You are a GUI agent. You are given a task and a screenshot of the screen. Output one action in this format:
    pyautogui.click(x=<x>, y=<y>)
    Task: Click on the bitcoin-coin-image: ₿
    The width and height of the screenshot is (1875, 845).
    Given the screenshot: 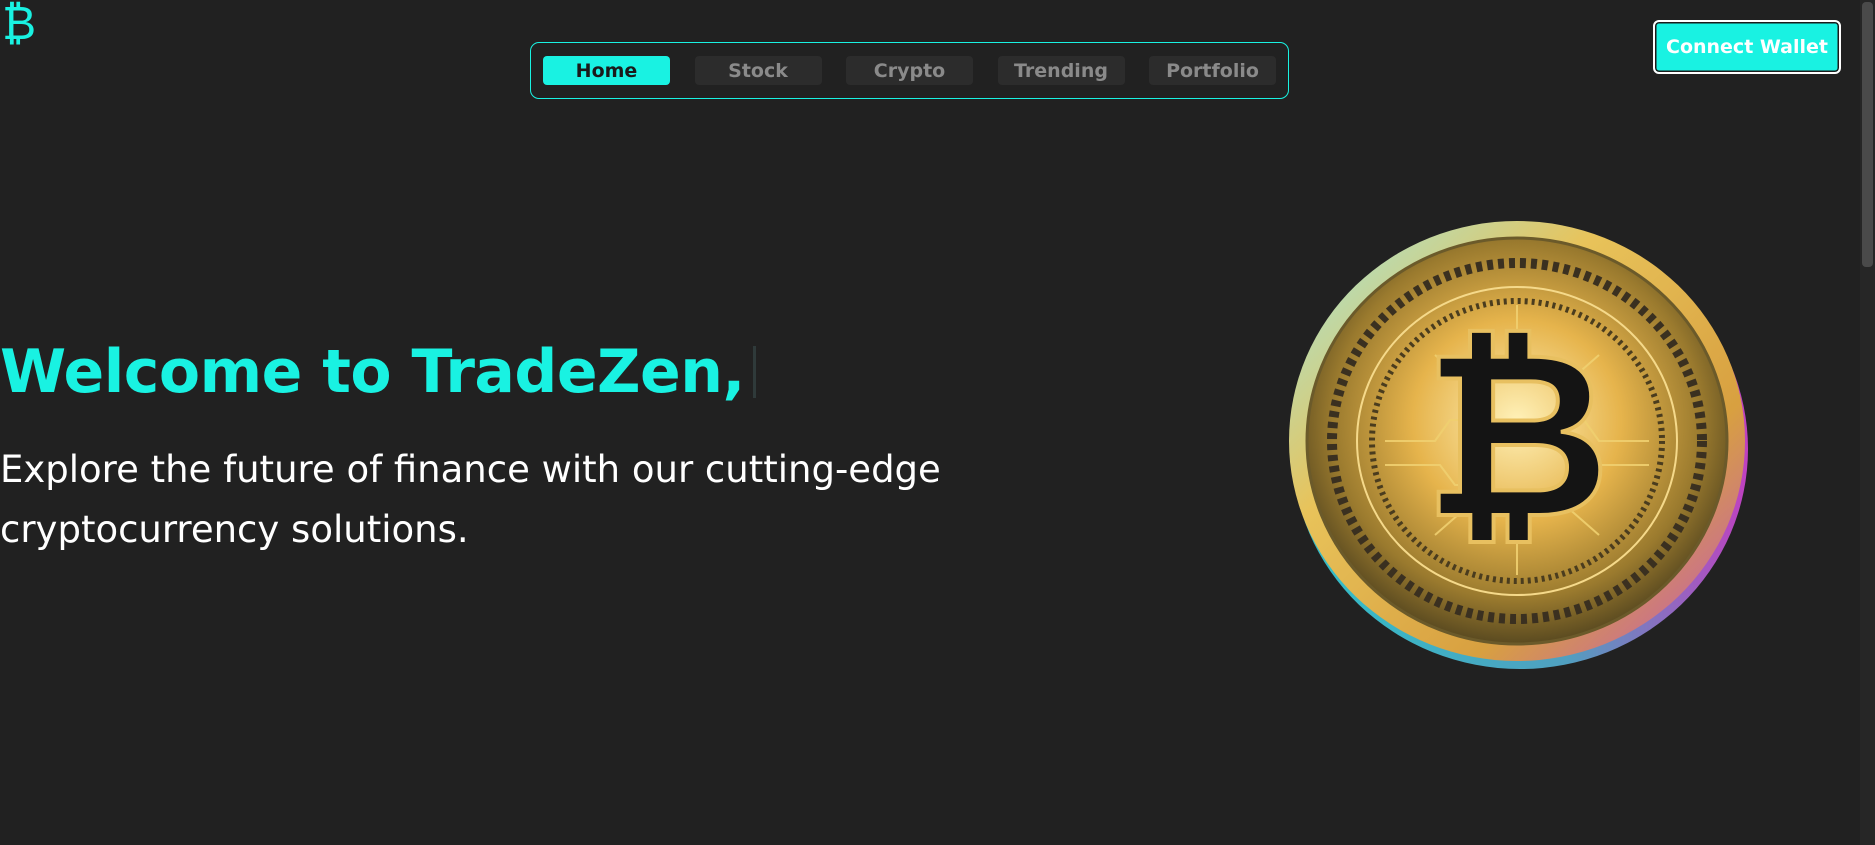 What is the action you would take?
    pyautogui.click(x=1517, y=442)
    